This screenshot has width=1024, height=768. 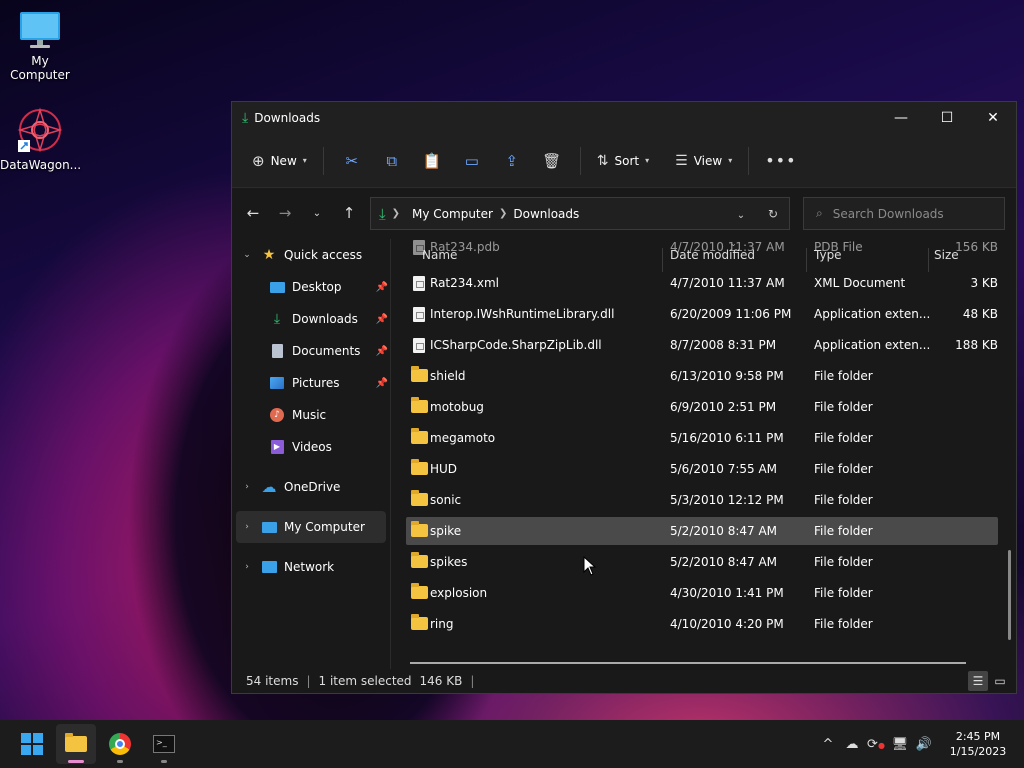 What do you see at coordinates (452, 214) in the screenshot?
I see `breadcrumb-my-computer: My Computer` at bounding box center [452, 214].